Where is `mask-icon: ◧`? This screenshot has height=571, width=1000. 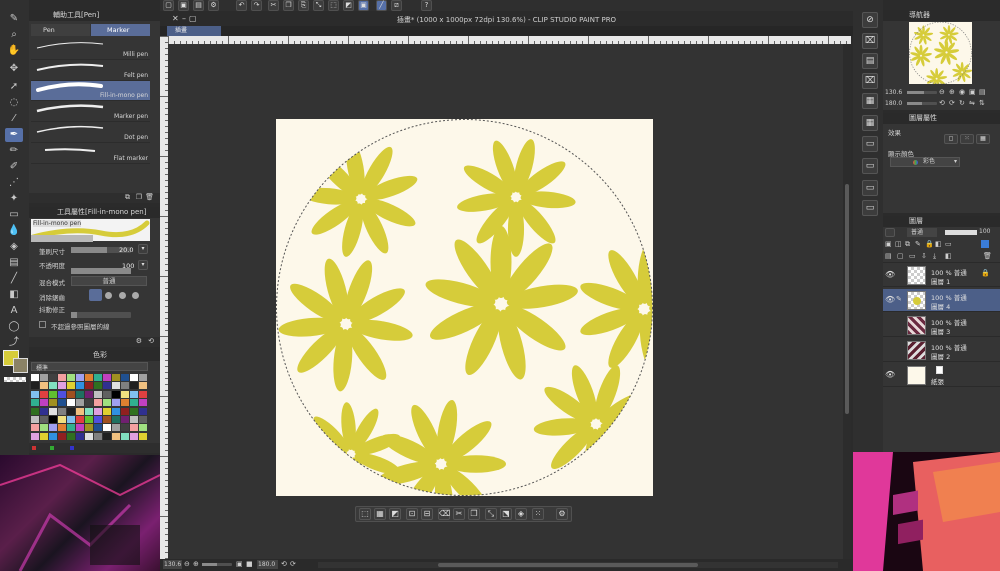 mask-icon: ◧ is located at coordinates (938, 244).